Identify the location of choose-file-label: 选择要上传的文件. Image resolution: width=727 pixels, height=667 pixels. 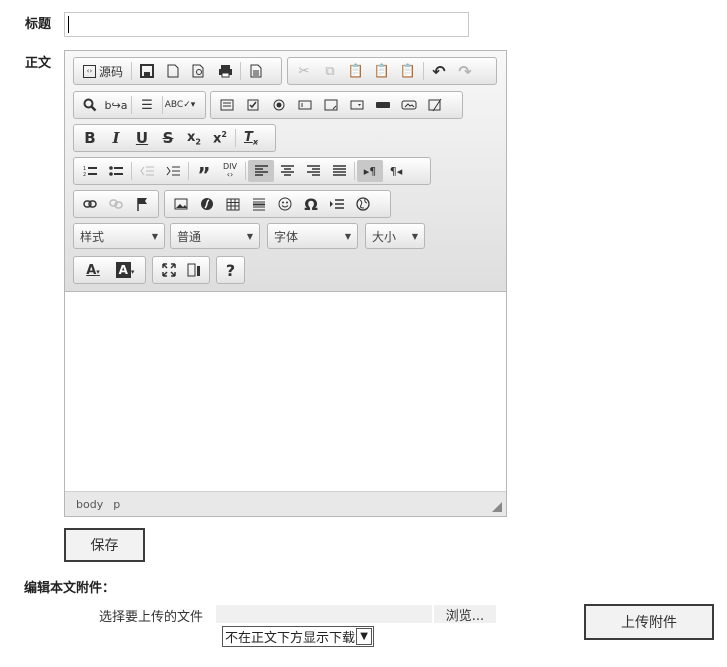
(151, 617).